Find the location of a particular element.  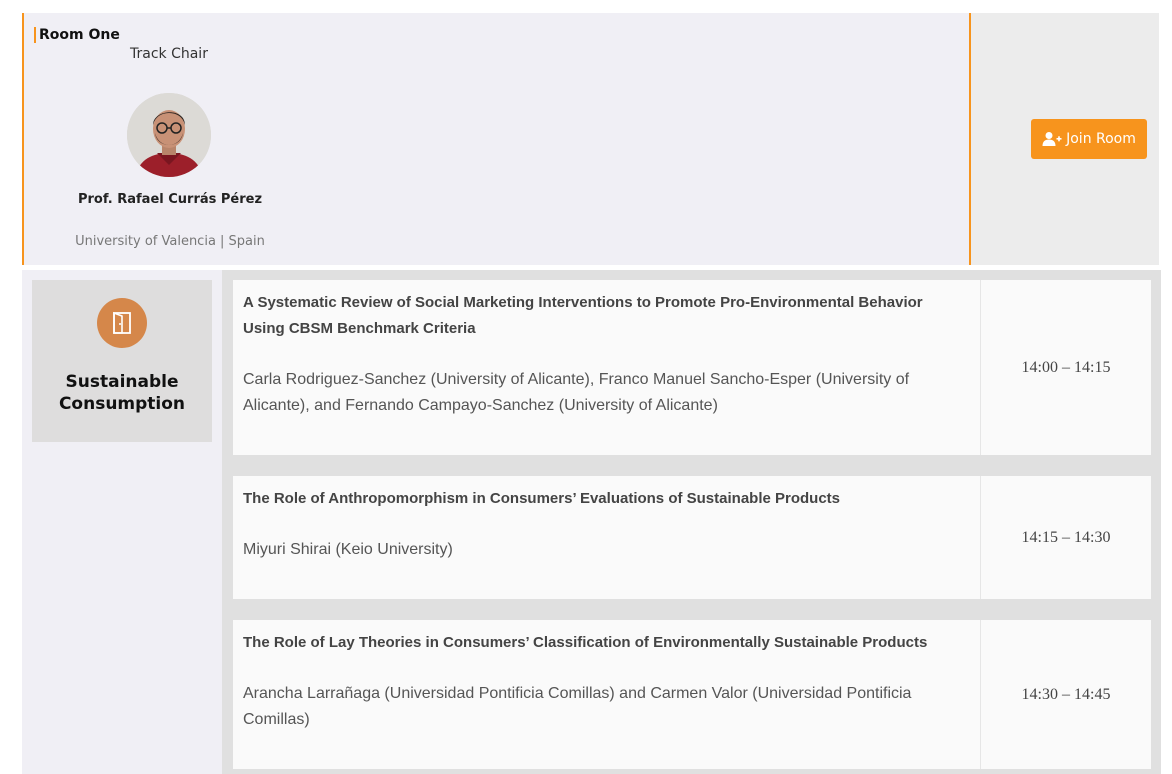

chair-portrait-icon is located at coordinates (169, 135).